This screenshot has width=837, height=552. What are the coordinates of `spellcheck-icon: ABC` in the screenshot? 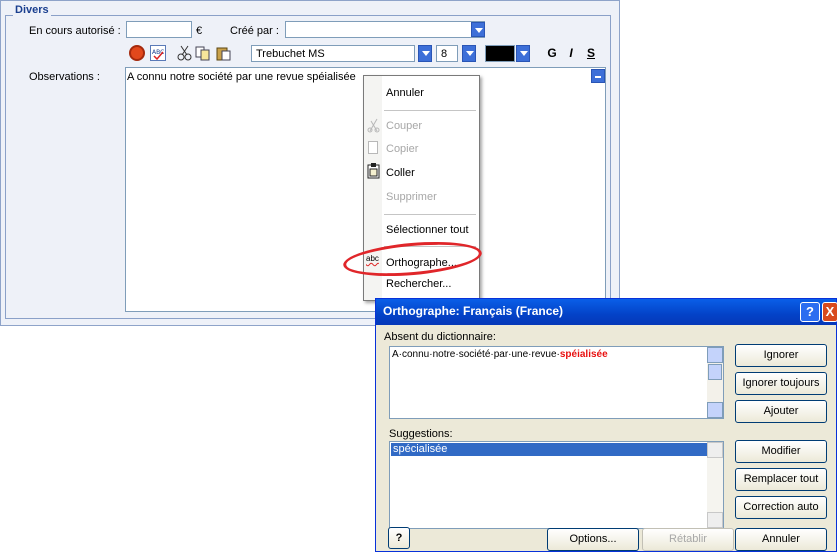 It's located at (158, 53).